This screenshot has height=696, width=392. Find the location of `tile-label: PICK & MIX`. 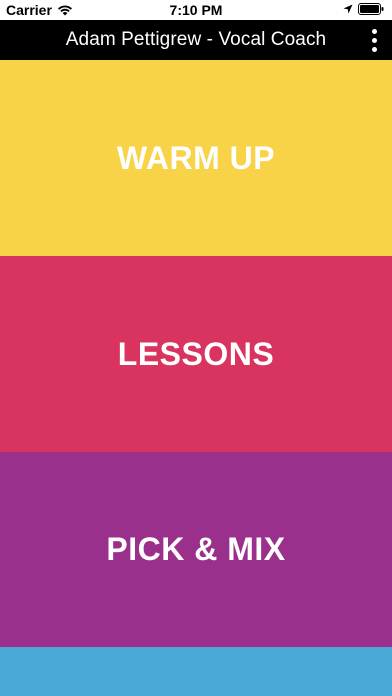

tile-label: PICK & MIX is located at coordinates (196, 549).